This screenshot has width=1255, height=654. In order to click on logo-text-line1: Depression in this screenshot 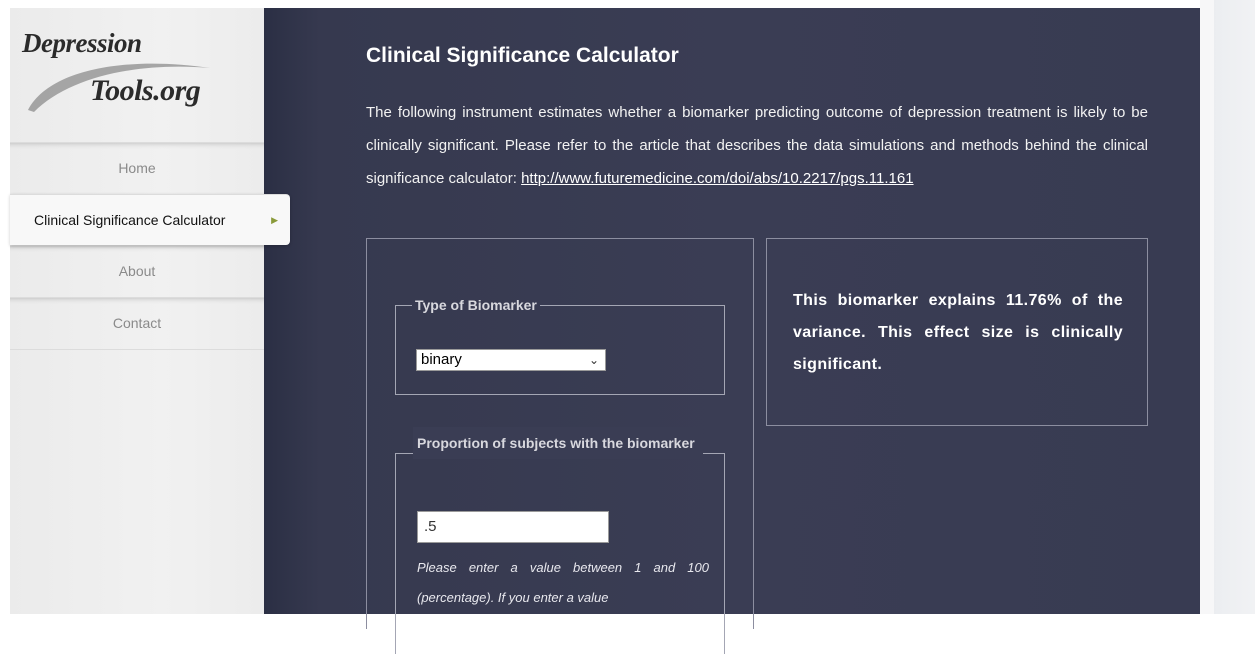, I will do `click(82, 43)`.